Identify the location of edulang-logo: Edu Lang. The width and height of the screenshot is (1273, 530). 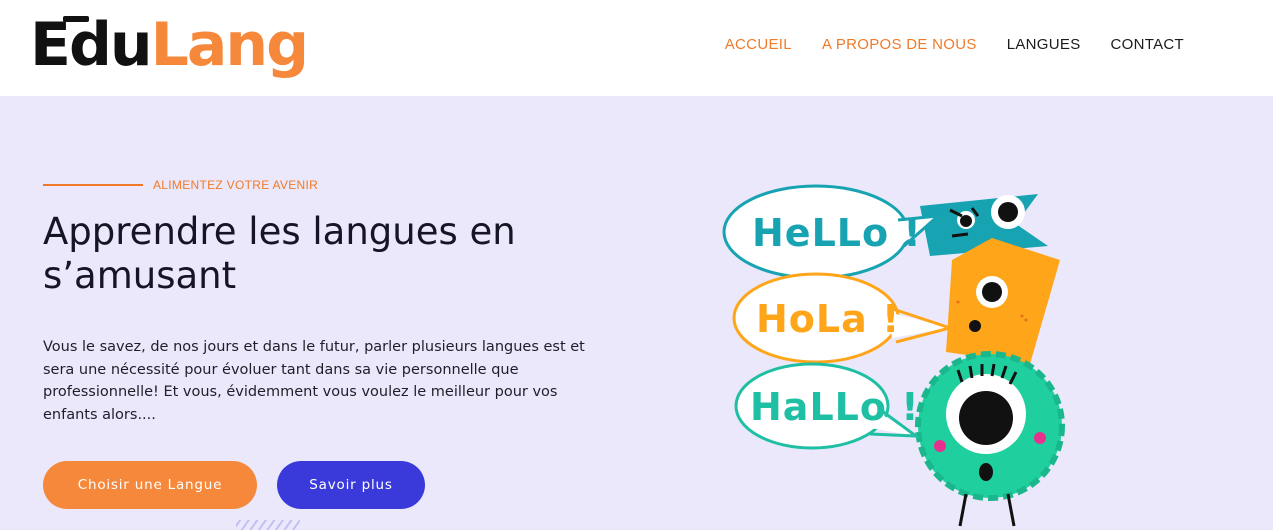
(169, 45).